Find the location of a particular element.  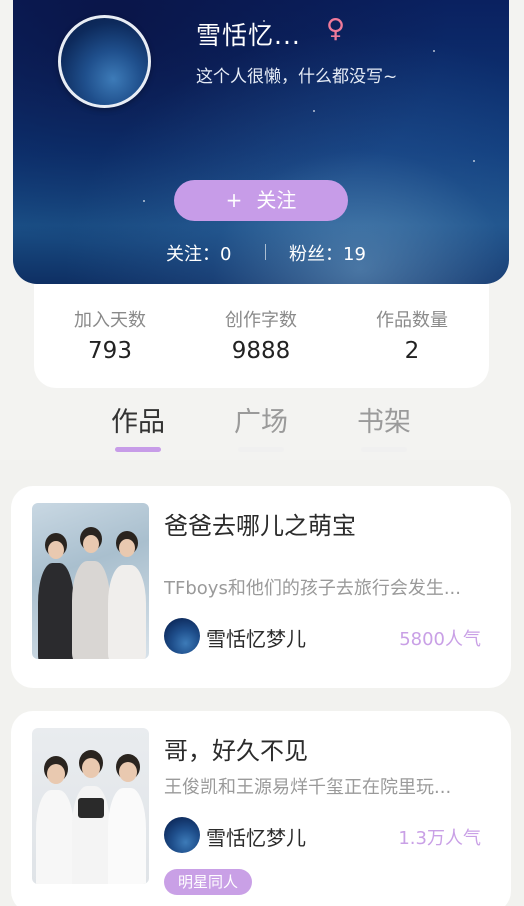

stat-value: 9888 is located at coordinates (261, 351).